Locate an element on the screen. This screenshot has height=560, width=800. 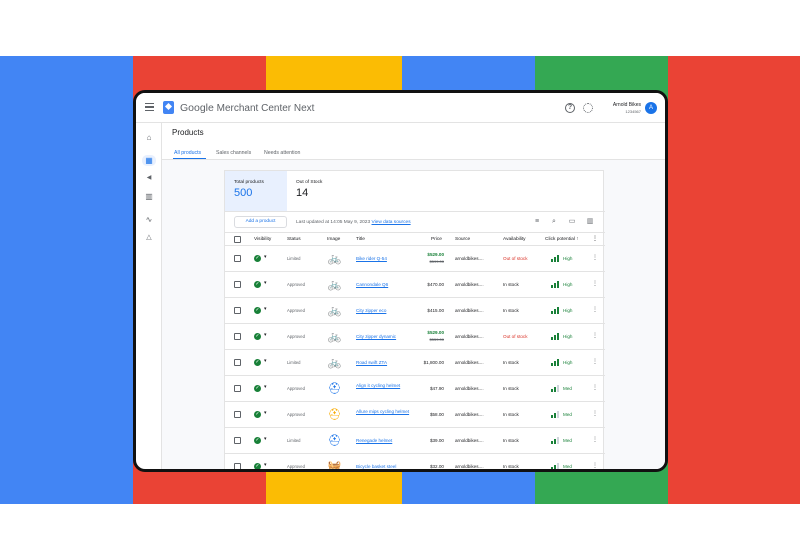
col-title: Title is located at coordinates (360, 239).